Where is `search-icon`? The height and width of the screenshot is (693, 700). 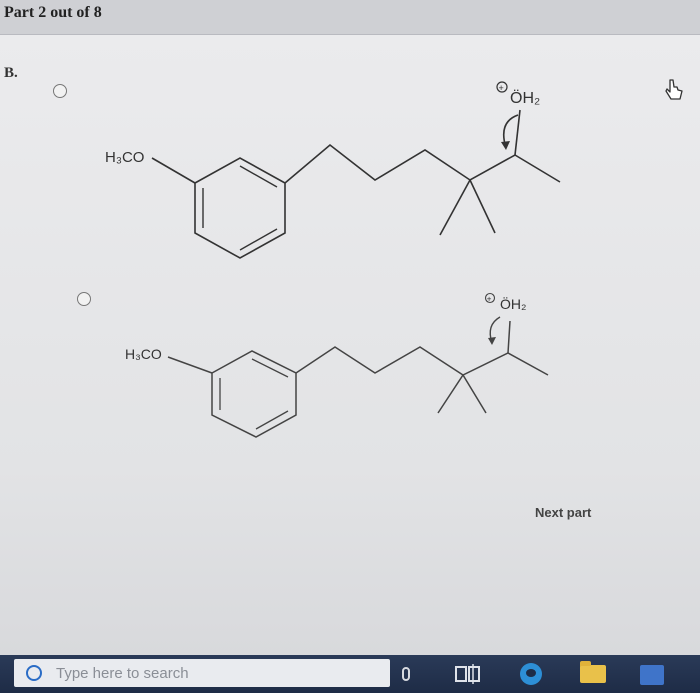 search-icon is located at coordinates (34, 673).